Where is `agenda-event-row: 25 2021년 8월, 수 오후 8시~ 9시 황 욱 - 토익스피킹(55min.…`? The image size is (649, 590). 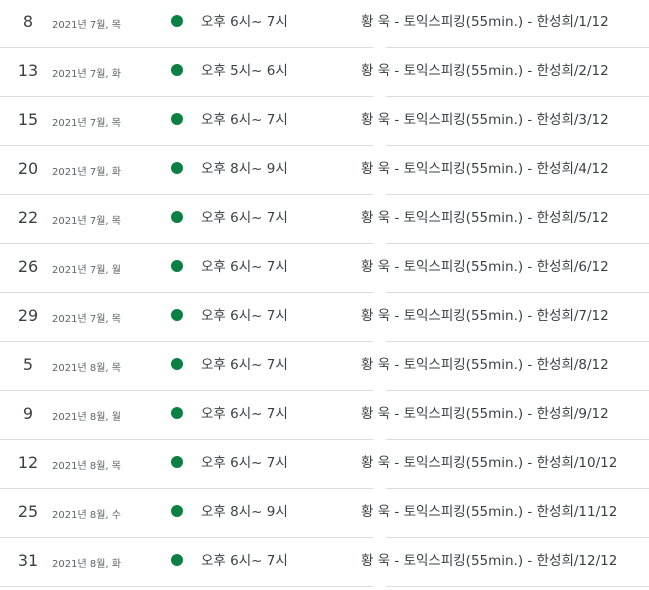 agenda-event-row: 25 2021년 8월, 수 오후 8시~ 9시 황 욱 - 토익스피킹(55min.… is located at coordinates (324, 513).